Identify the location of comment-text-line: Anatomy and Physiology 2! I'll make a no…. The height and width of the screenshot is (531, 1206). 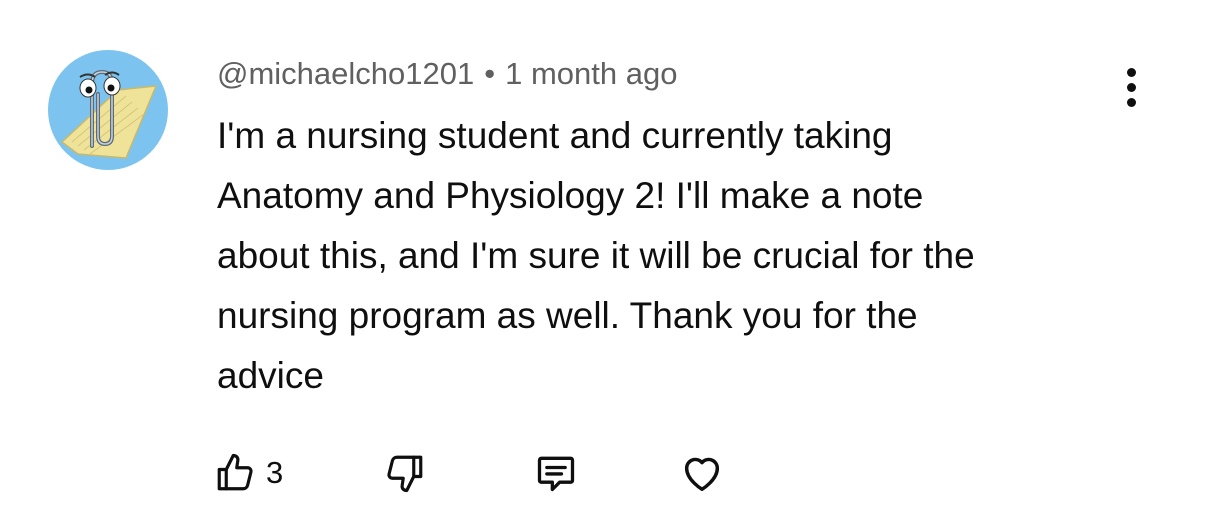
(570, 195).